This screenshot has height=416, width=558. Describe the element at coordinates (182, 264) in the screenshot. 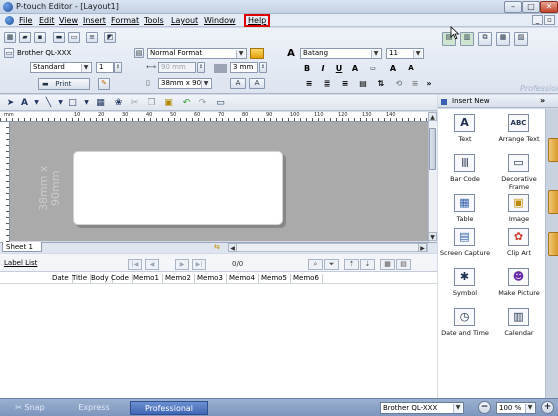

I see `next-record-icon: ▶` at that location.